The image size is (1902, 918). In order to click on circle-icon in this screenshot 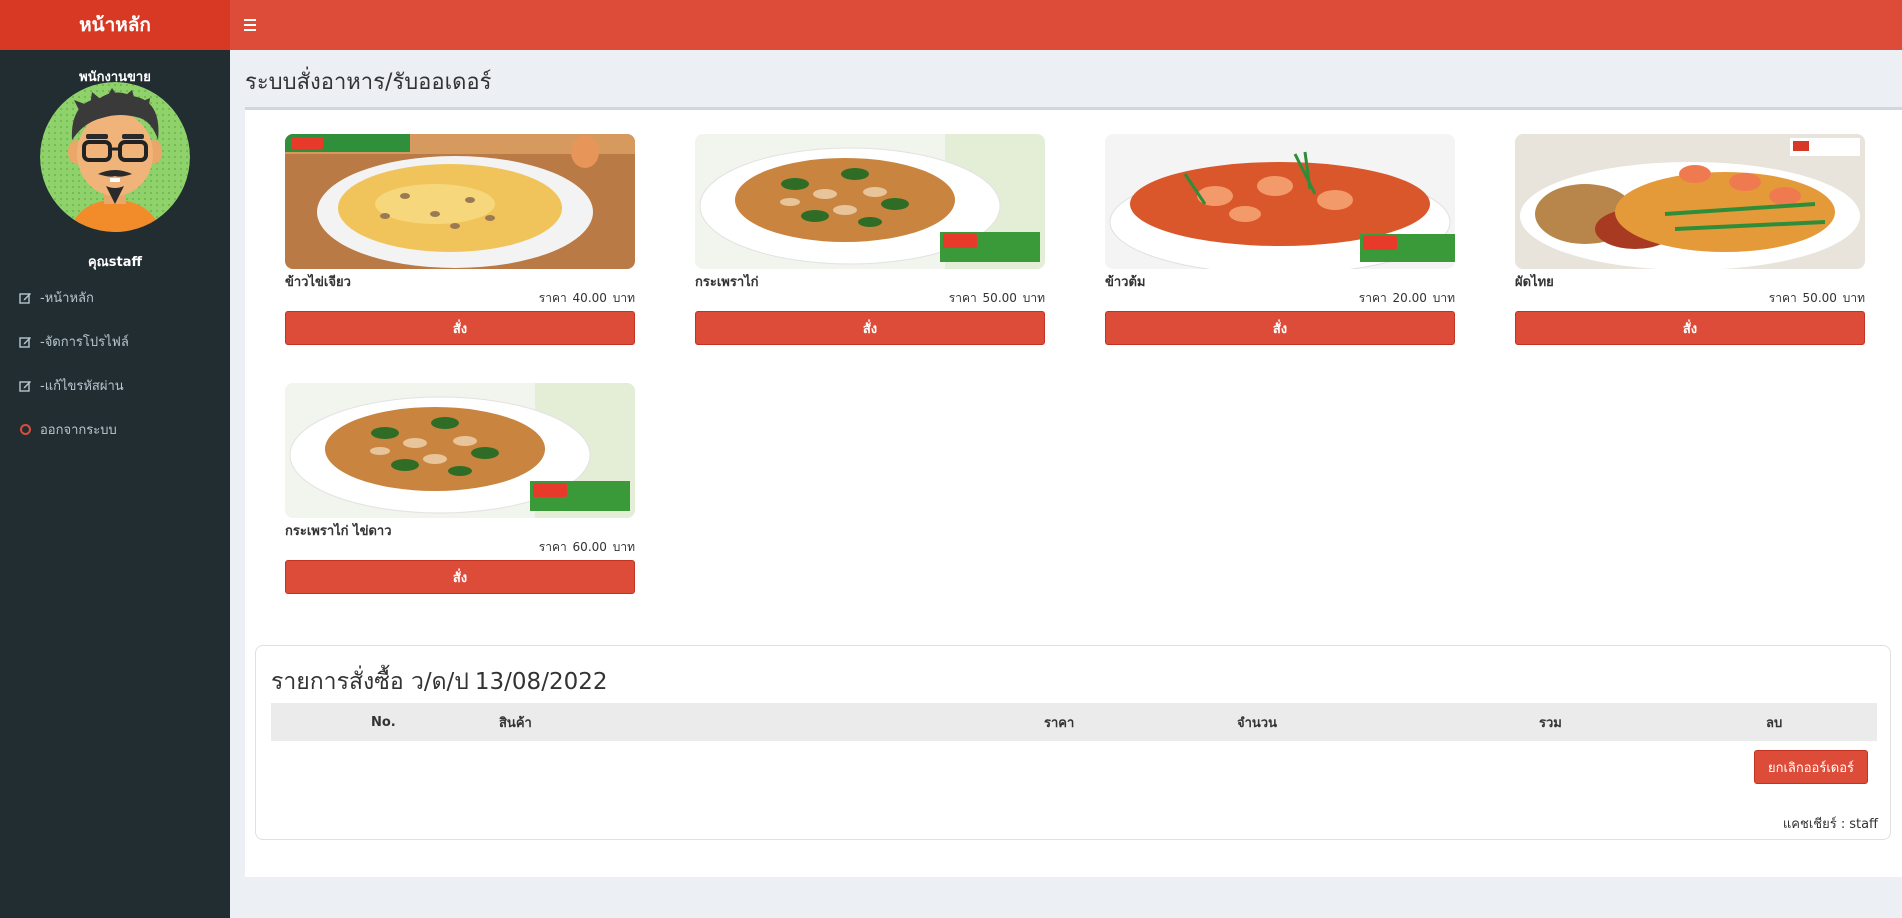, I will do `click(25, 429)`.